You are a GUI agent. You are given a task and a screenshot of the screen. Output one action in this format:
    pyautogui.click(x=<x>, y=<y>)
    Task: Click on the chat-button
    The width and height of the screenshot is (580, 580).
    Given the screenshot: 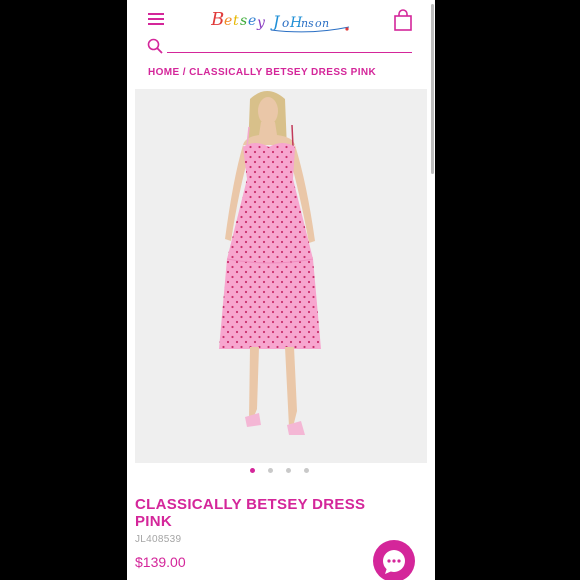 What is the action you would take?
    pyautogui.click(x=394, y=560)
    